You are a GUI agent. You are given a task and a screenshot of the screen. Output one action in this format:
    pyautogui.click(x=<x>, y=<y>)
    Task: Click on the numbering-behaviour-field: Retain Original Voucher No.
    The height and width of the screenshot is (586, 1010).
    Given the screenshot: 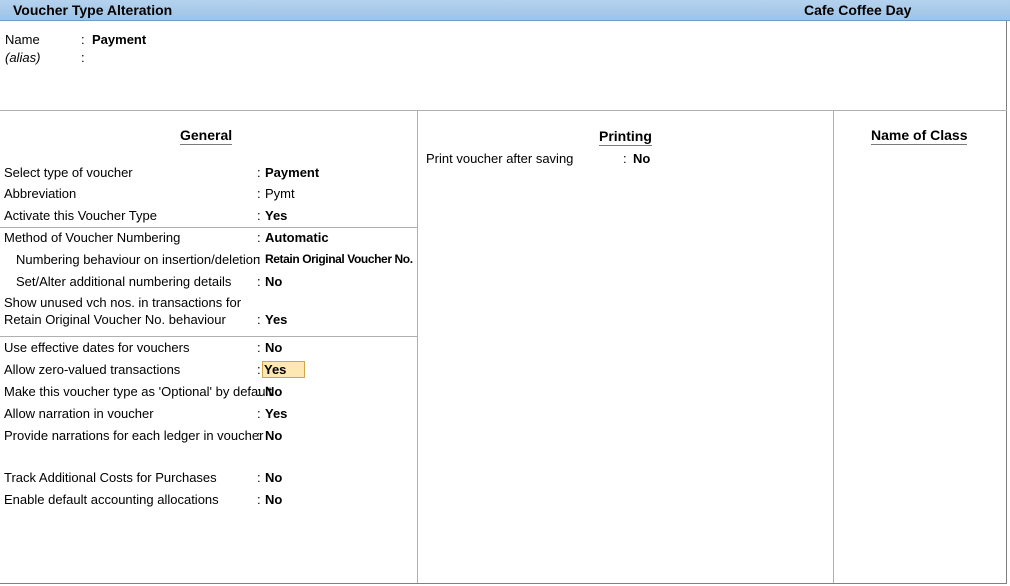 What is the action you would take?
    pyautogui.click(x=339, y=259)
    